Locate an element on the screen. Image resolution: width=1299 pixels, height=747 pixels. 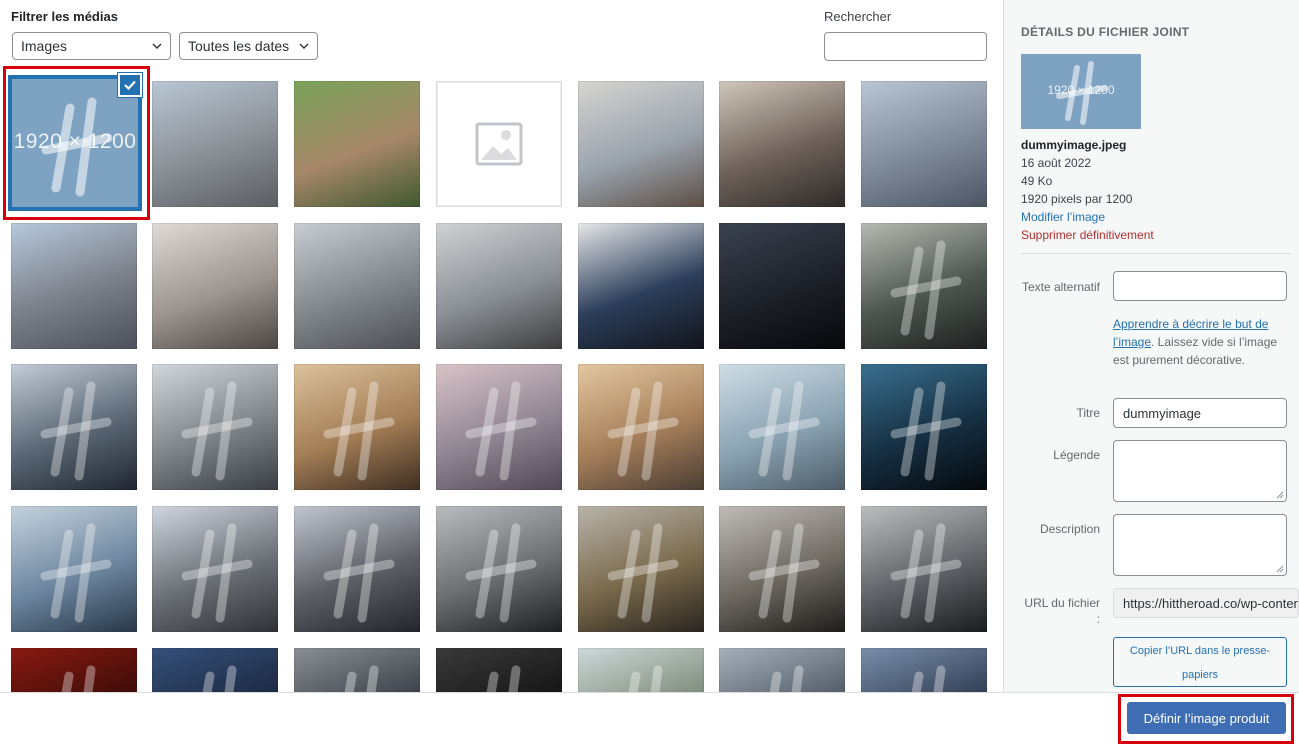
set-product-image-button: Définir l’image produit is located at coordinates (1206, 718).